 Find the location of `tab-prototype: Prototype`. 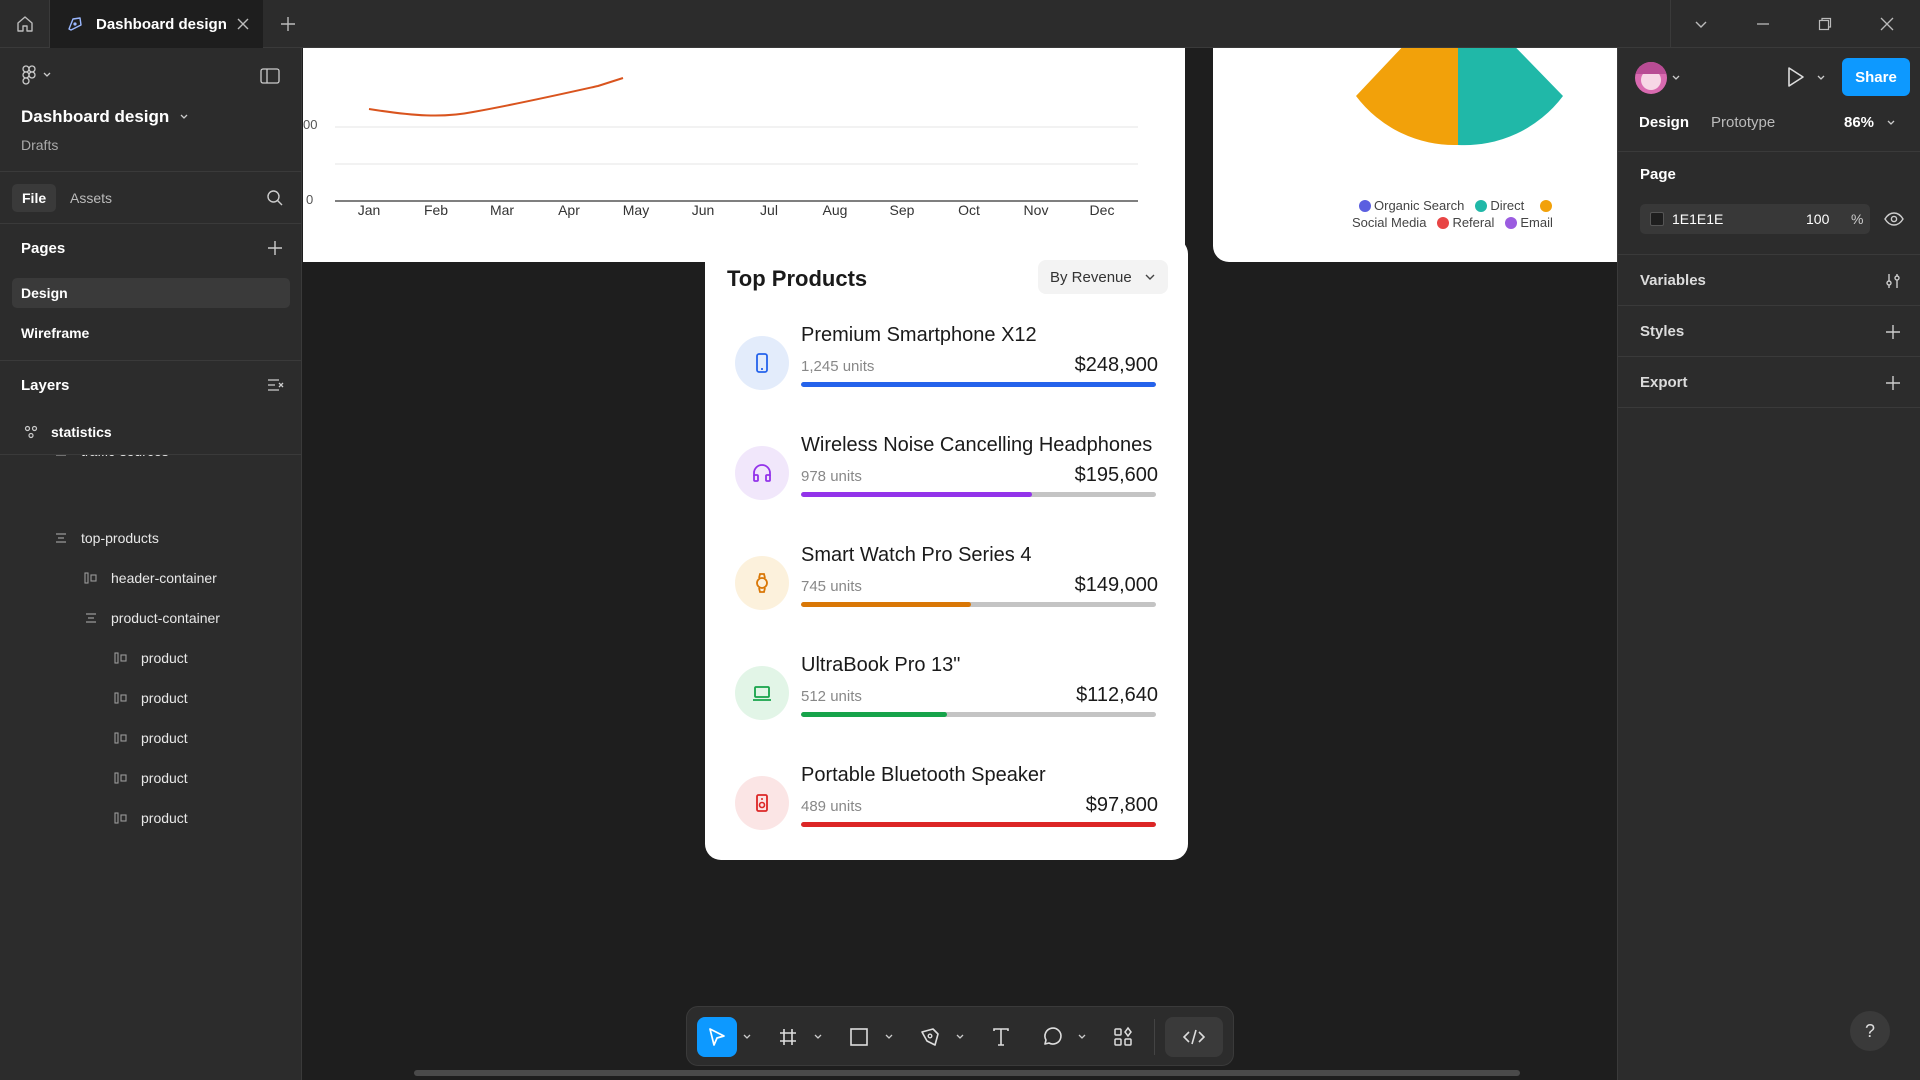

tab-prototype: Prototype is located at coordinates (1743, 122).